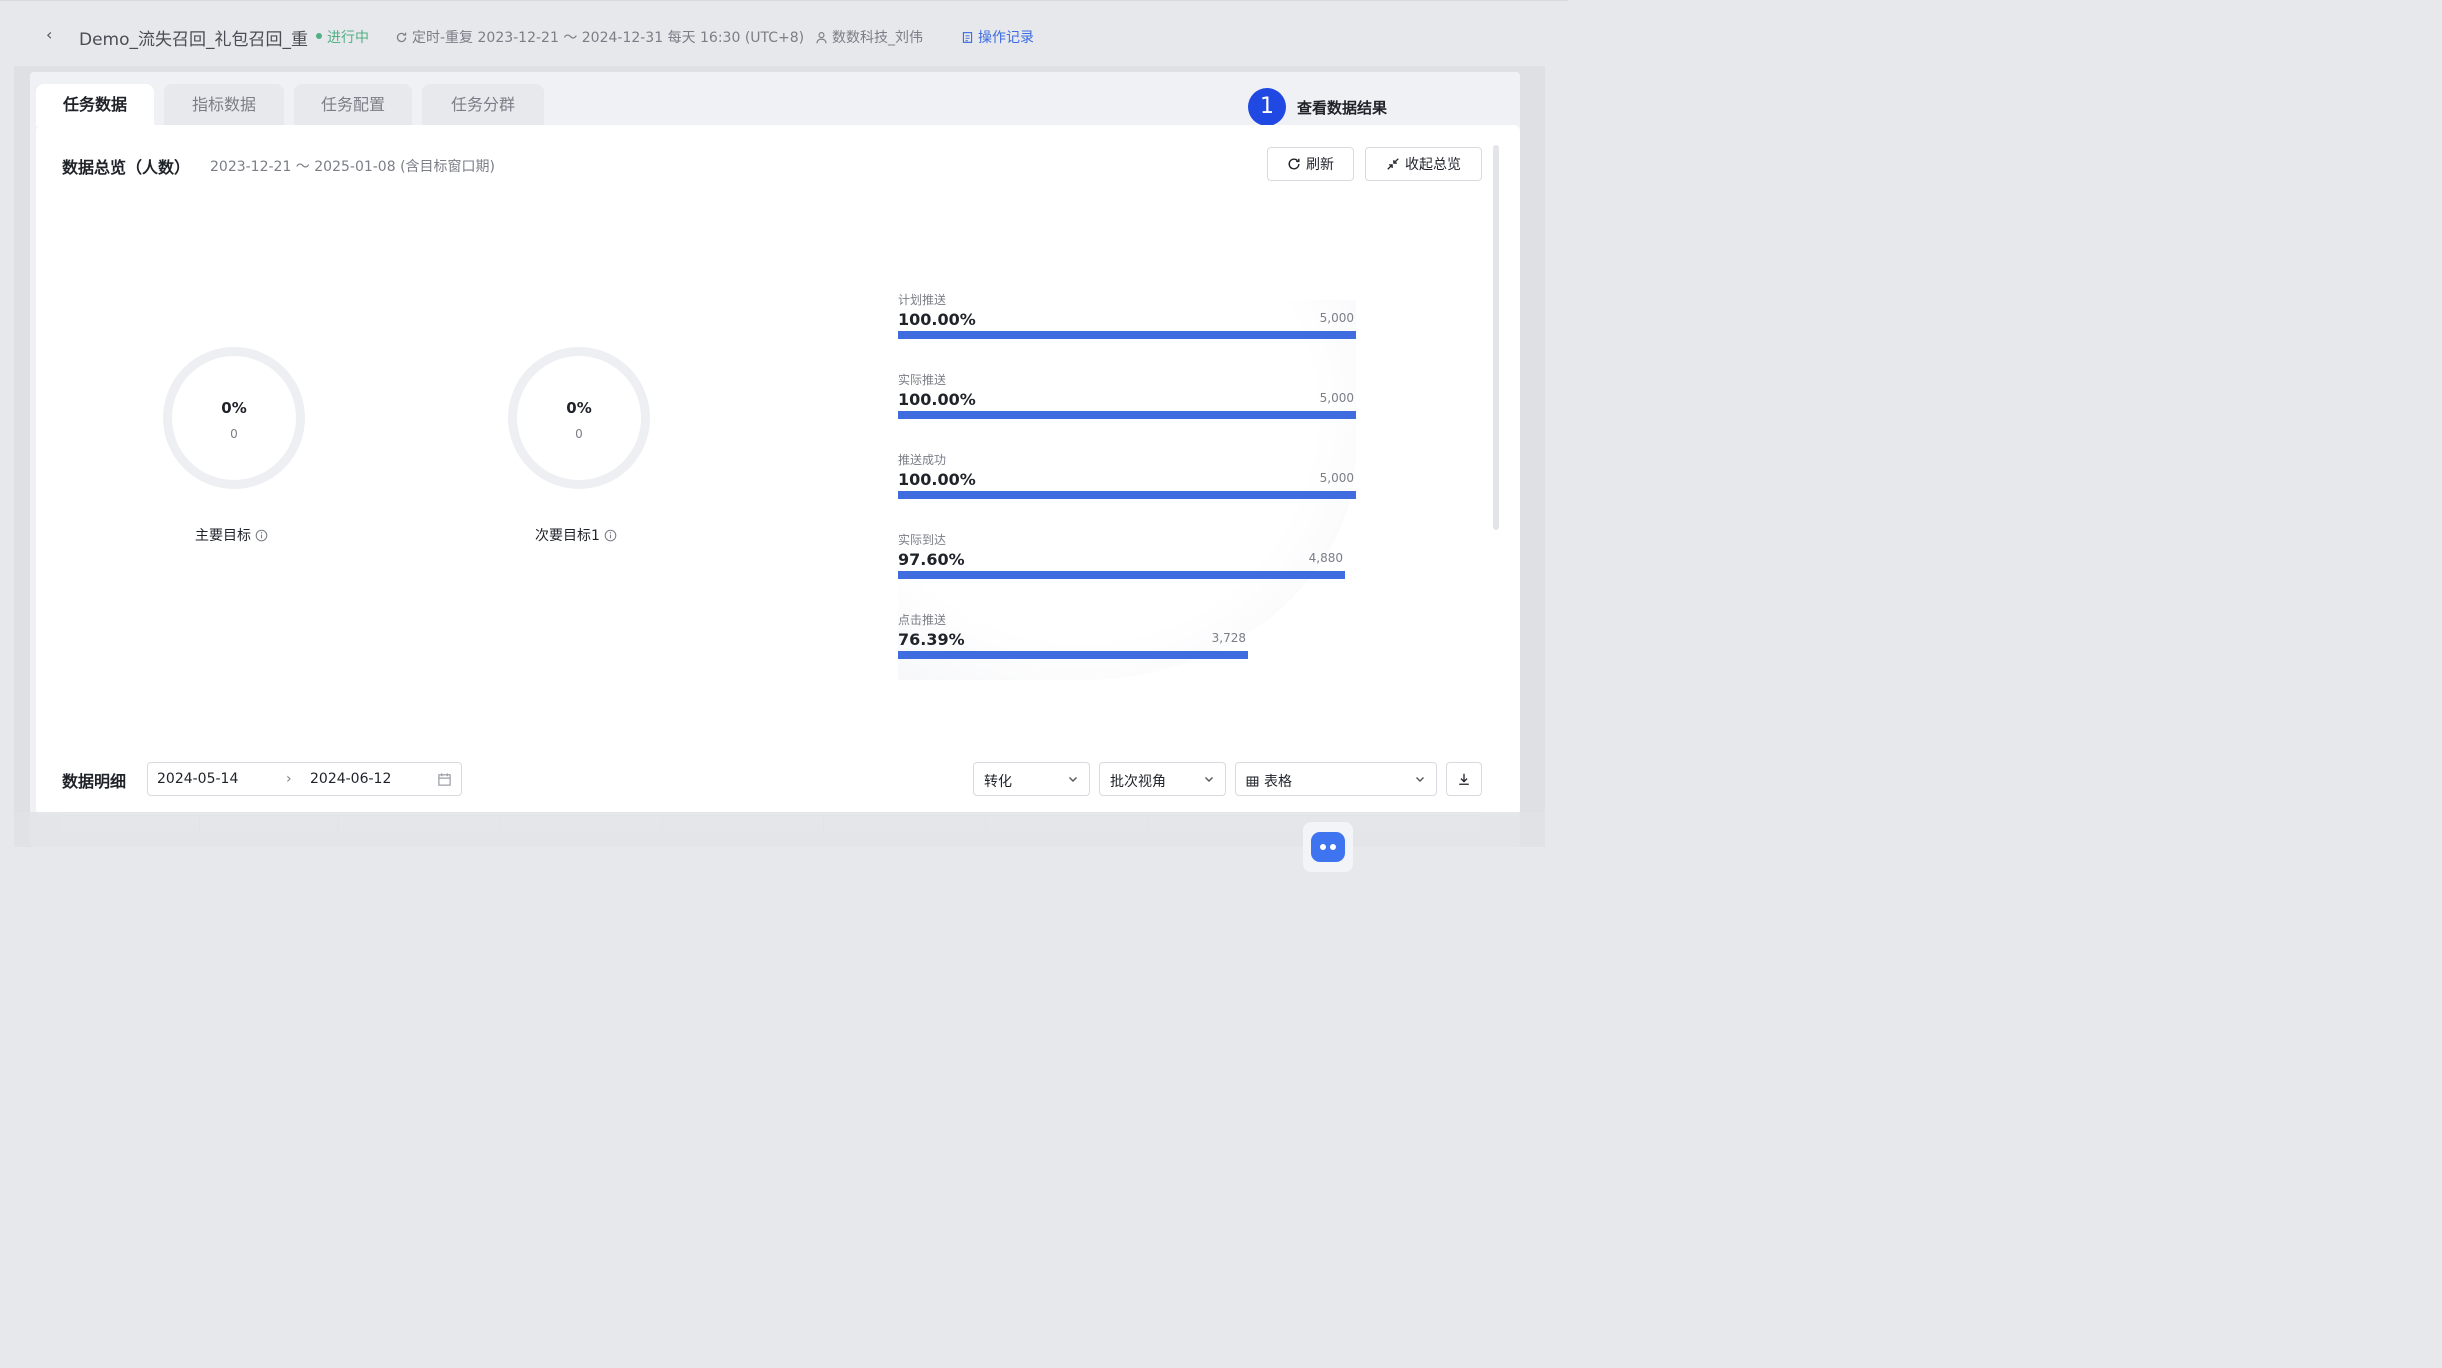 Image resolution: width=2442 pixels, height=1368 pixels. Describe the element at coordinates (350, 779) in the screenshot. I see `end-date: 2024-06-12` at that location.